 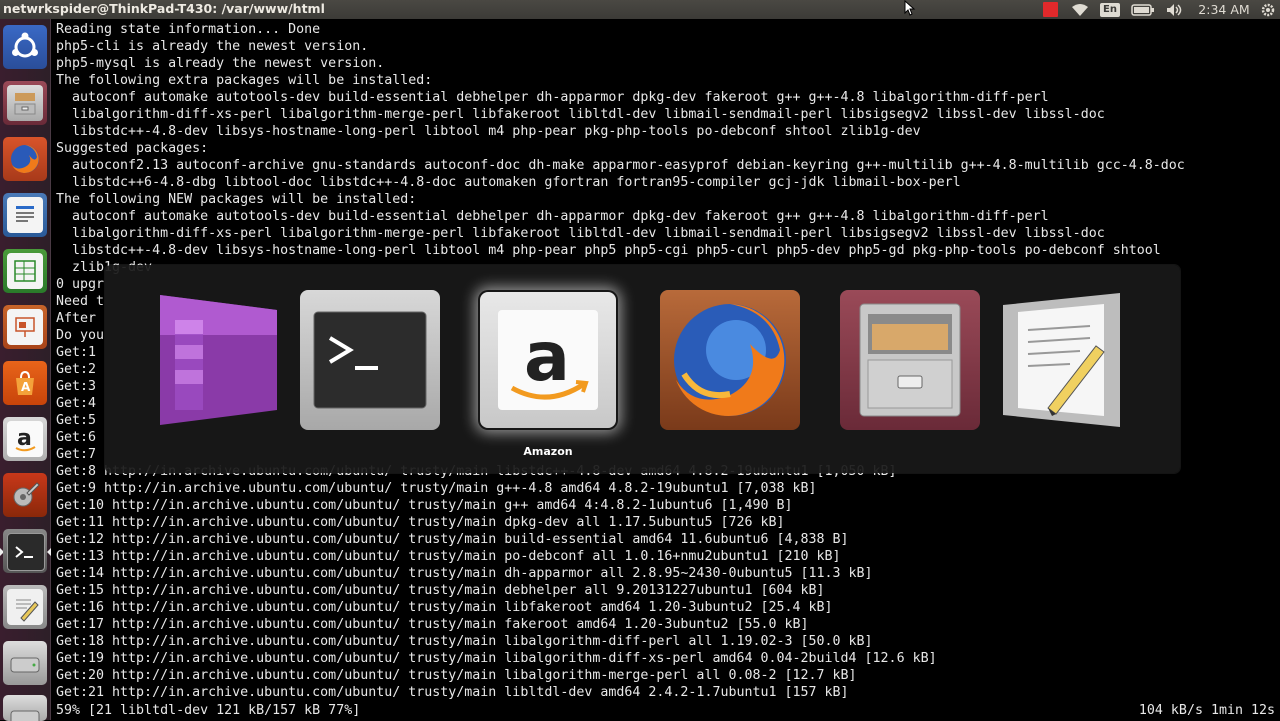 What do you see at coordinates (132, 148) in the screenshot?
I see `terminal-line: Suggested packages:` at bounding box center [132, 148].